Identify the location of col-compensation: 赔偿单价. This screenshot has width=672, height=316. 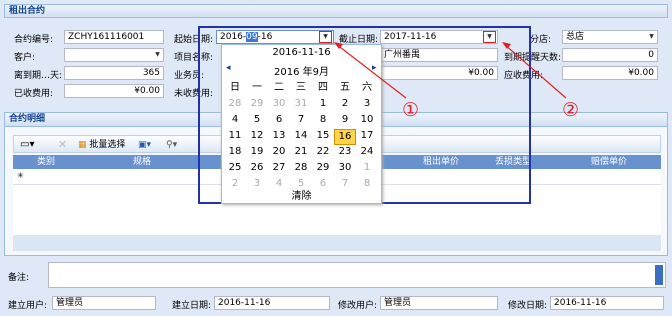
(606, 162).